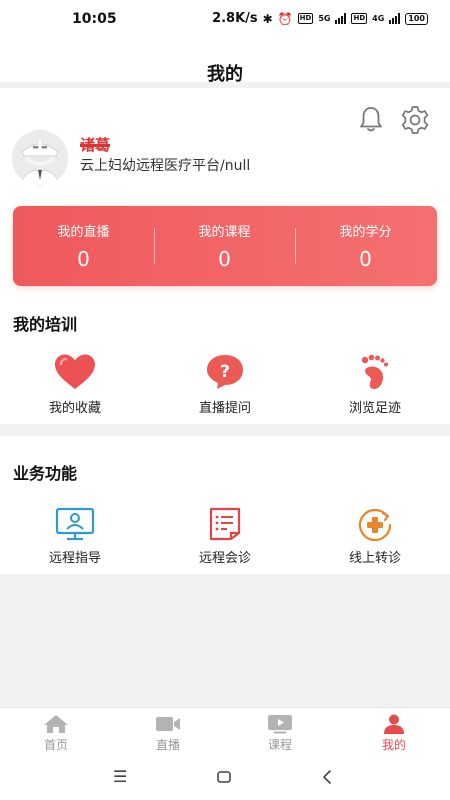 The width and height of the screenshot is (450, 800). What do you see at coordinates (165, 166) in the screenshot?
I see `organization-label: 云上妇幼远程医疗平台/null` at bounding box center [165, 166].